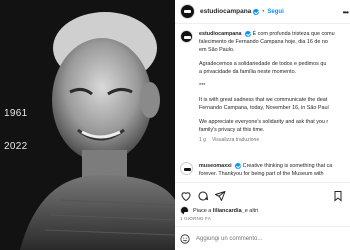 The width and height of the screenshot is (350, 250). Describe the element at coordinates (229, 211) in the screenshot. I see `likes-user: liliancardia_` at that location.